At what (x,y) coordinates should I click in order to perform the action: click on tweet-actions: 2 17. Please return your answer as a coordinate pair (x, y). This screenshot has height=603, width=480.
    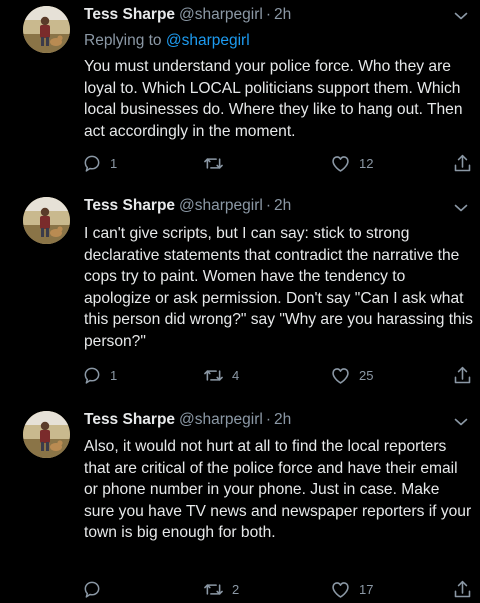
    Looking at the image, I should click on (240, 591).